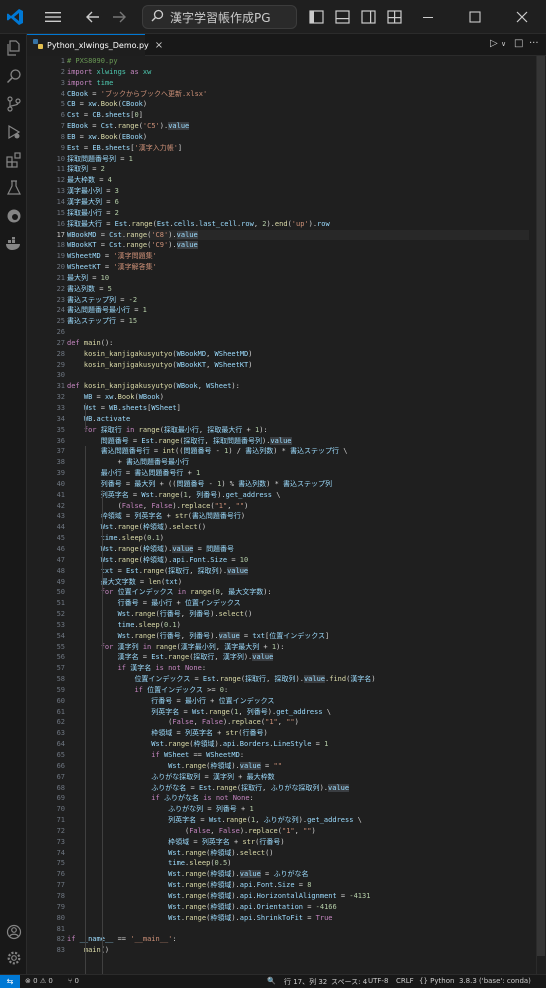  I want to click on line-number: 5, so click(47, 104).